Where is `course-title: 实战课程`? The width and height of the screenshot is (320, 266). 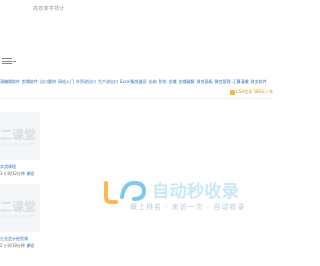
course-title: 实战课程 is located at coordinates (8, 167).